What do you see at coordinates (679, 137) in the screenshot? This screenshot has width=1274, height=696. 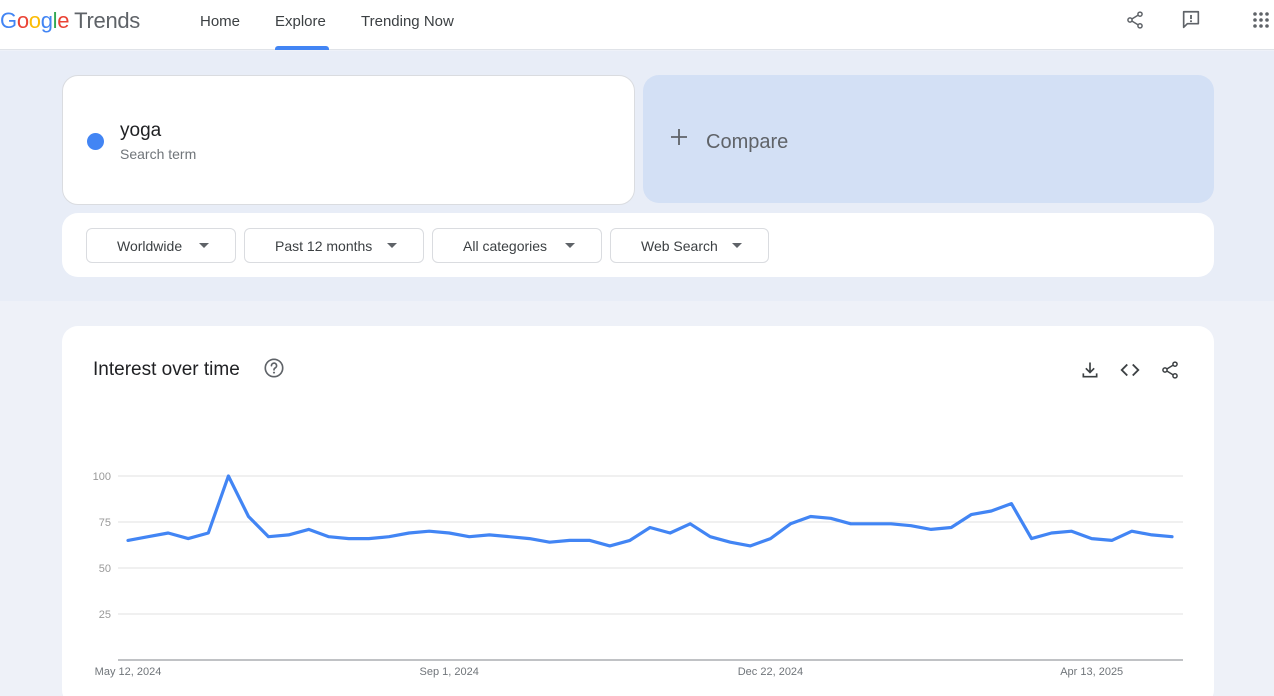 I see `plus-icon` at bounding box center [679, 137].